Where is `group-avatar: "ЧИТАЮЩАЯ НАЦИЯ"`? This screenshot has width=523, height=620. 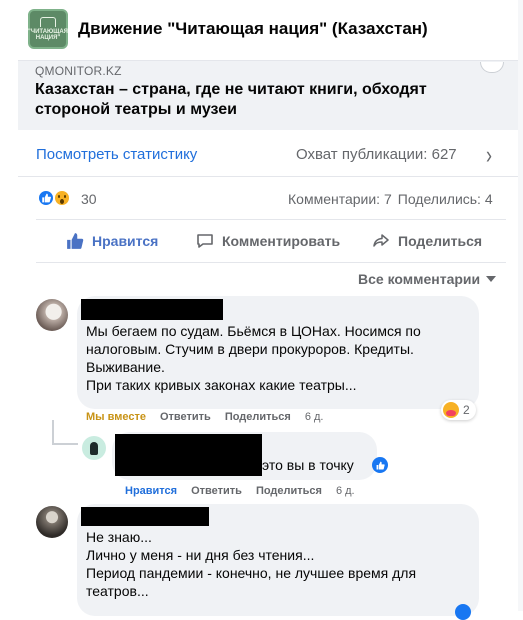 group-avatar: "ЧИТАЮЩАЯ НАЦИЯ" is located at coordinates (48, 29).